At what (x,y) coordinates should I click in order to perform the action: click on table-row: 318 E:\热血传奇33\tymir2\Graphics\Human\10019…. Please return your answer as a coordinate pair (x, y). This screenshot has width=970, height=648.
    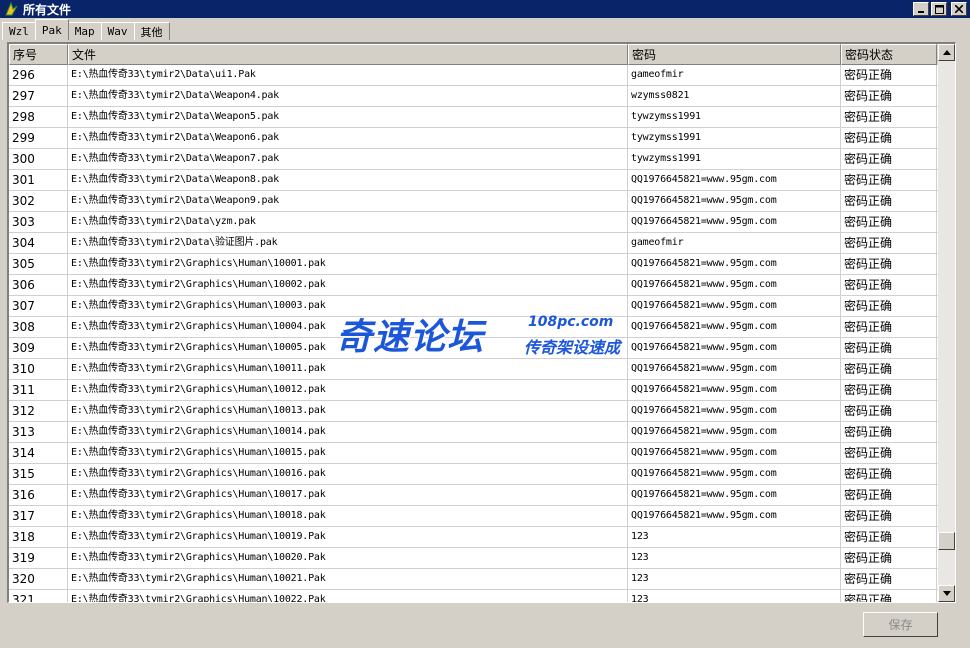
    Looking at the image, I should click on (473, 537).